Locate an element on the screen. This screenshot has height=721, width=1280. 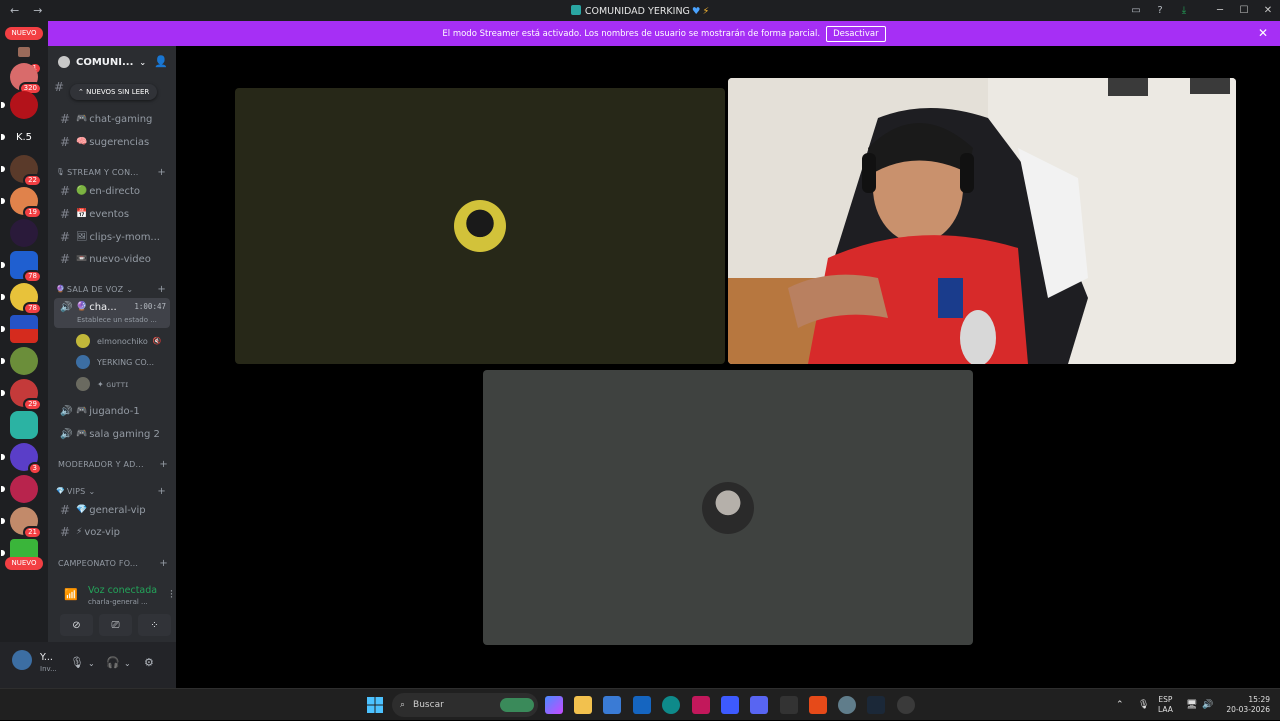
category-vips: 💎 VIPS ⌄ + is located at coordinates (113, 491).